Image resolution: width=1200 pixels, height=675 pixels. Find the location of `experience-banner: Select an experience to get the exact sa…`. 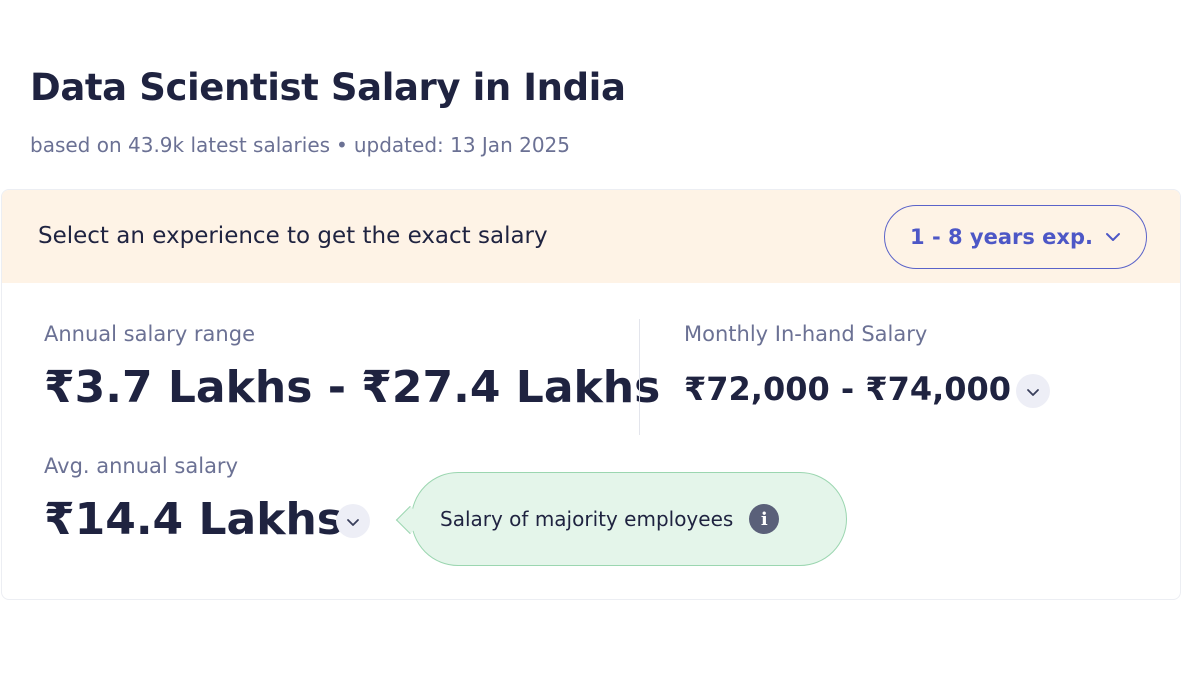

experience-banner: Select an experience to get the exact sa… is located at coordinates (591, 236).